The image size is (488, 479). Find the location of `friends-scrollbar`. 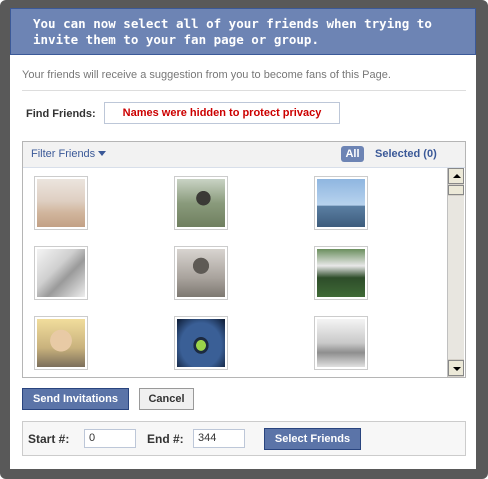

friends-scrollbar is located at coordinates (455, 272).